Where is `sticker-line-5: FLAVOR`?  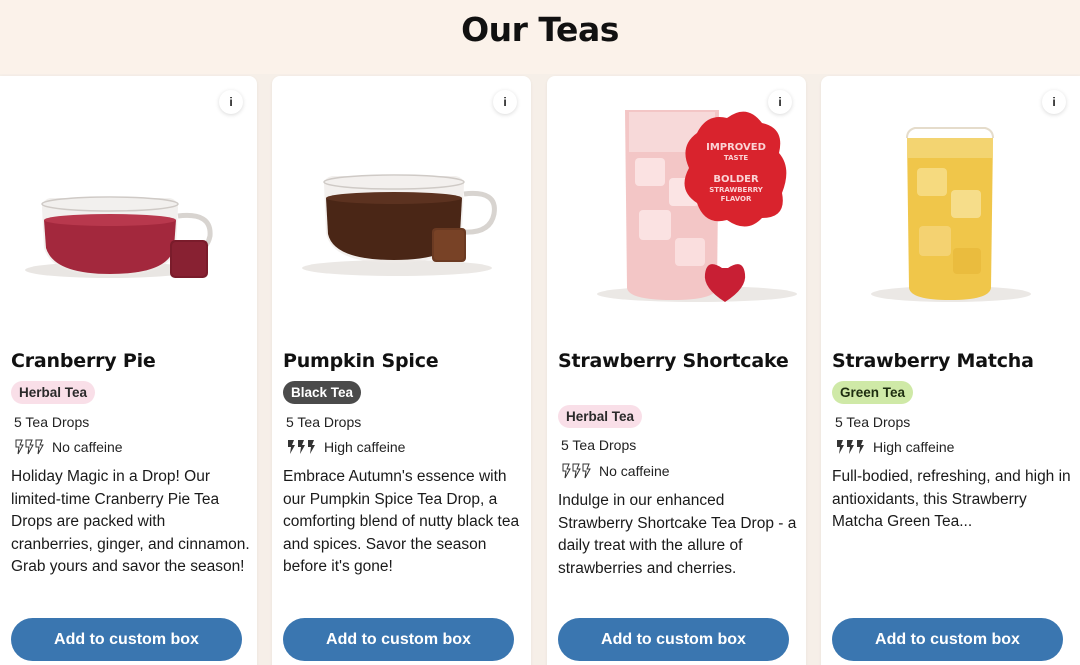 sticker-line-5: FLAVOR is located at coordinates (736, 199).